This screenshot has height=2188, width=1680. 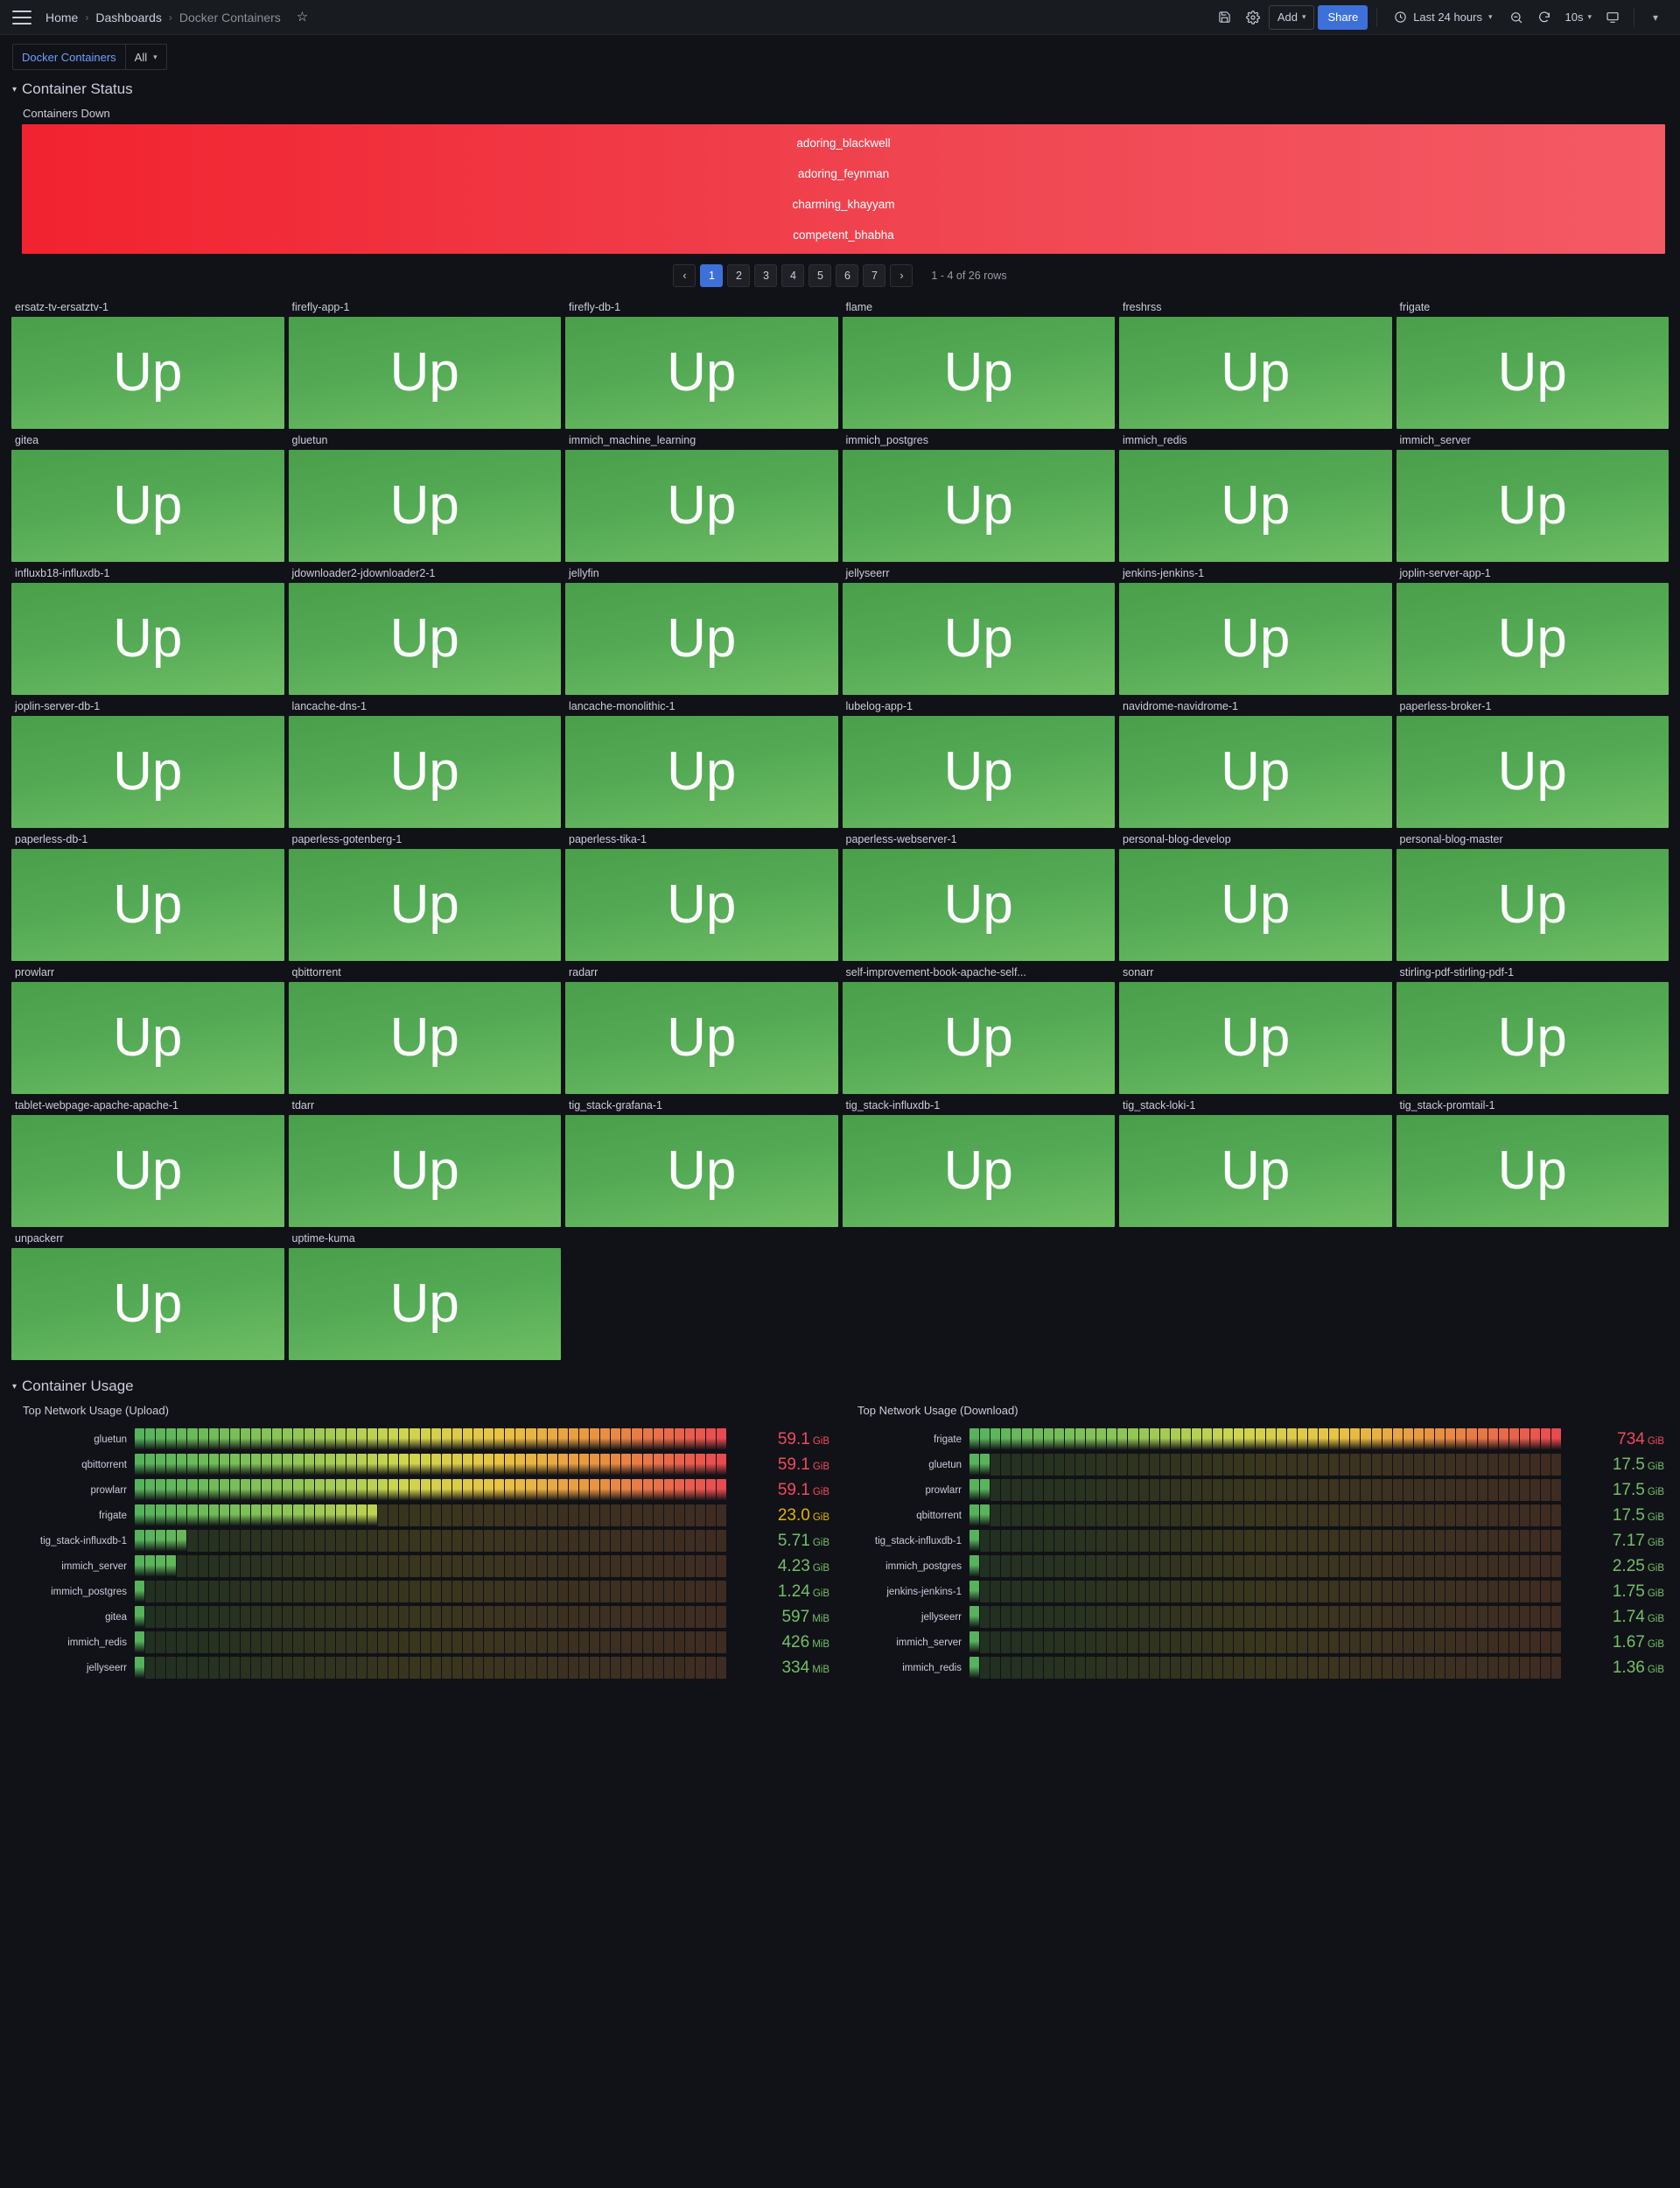 What do you see at coordinates (874, 275) in the screenshot?
I see `pagination-page-7: 7` at bounding box center [874, 275].